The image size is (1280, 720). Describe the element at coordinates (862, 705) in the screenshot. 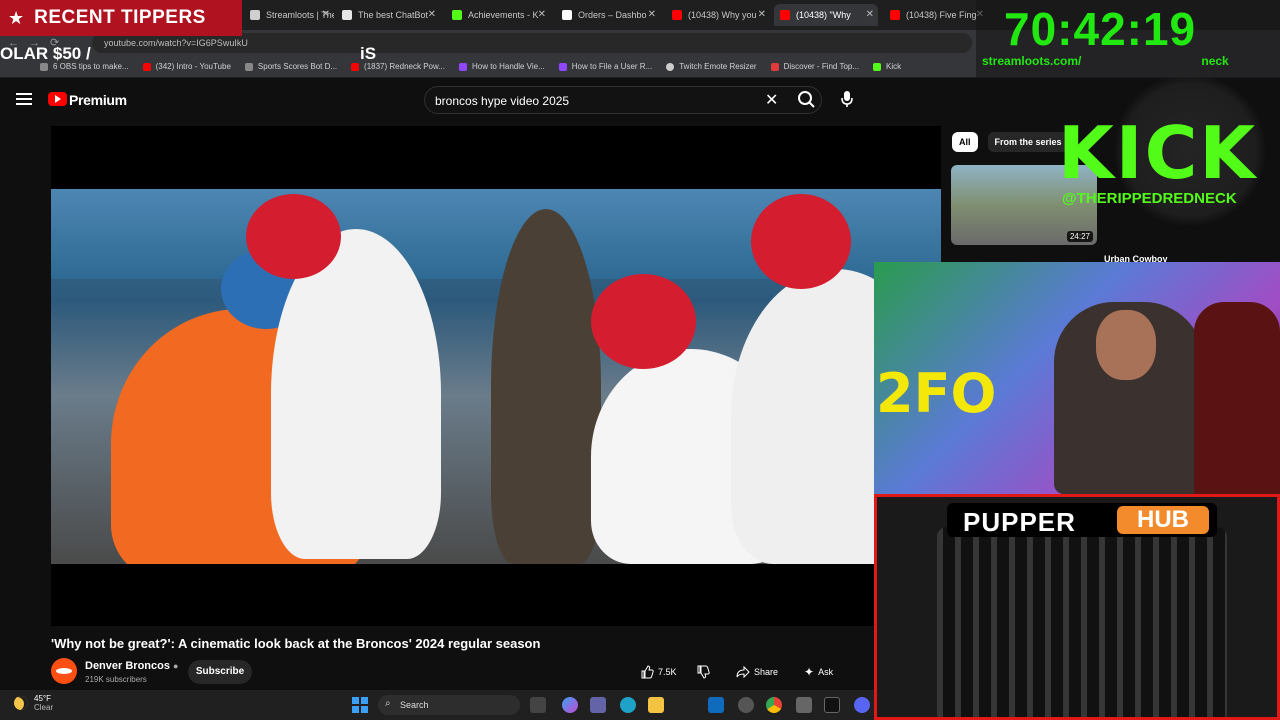

I see `discord-icon` at that location.